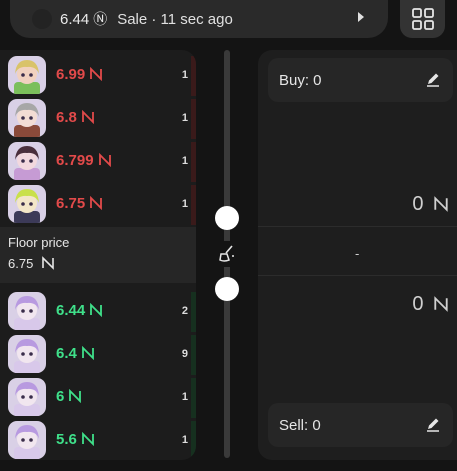 Image resolution: width=457 pixels, height=471 pixels. What do you see at coordinates (102, 263) in the screenshot?
I see `floor-price-value: 6.75` at bounding box center [102, 263].